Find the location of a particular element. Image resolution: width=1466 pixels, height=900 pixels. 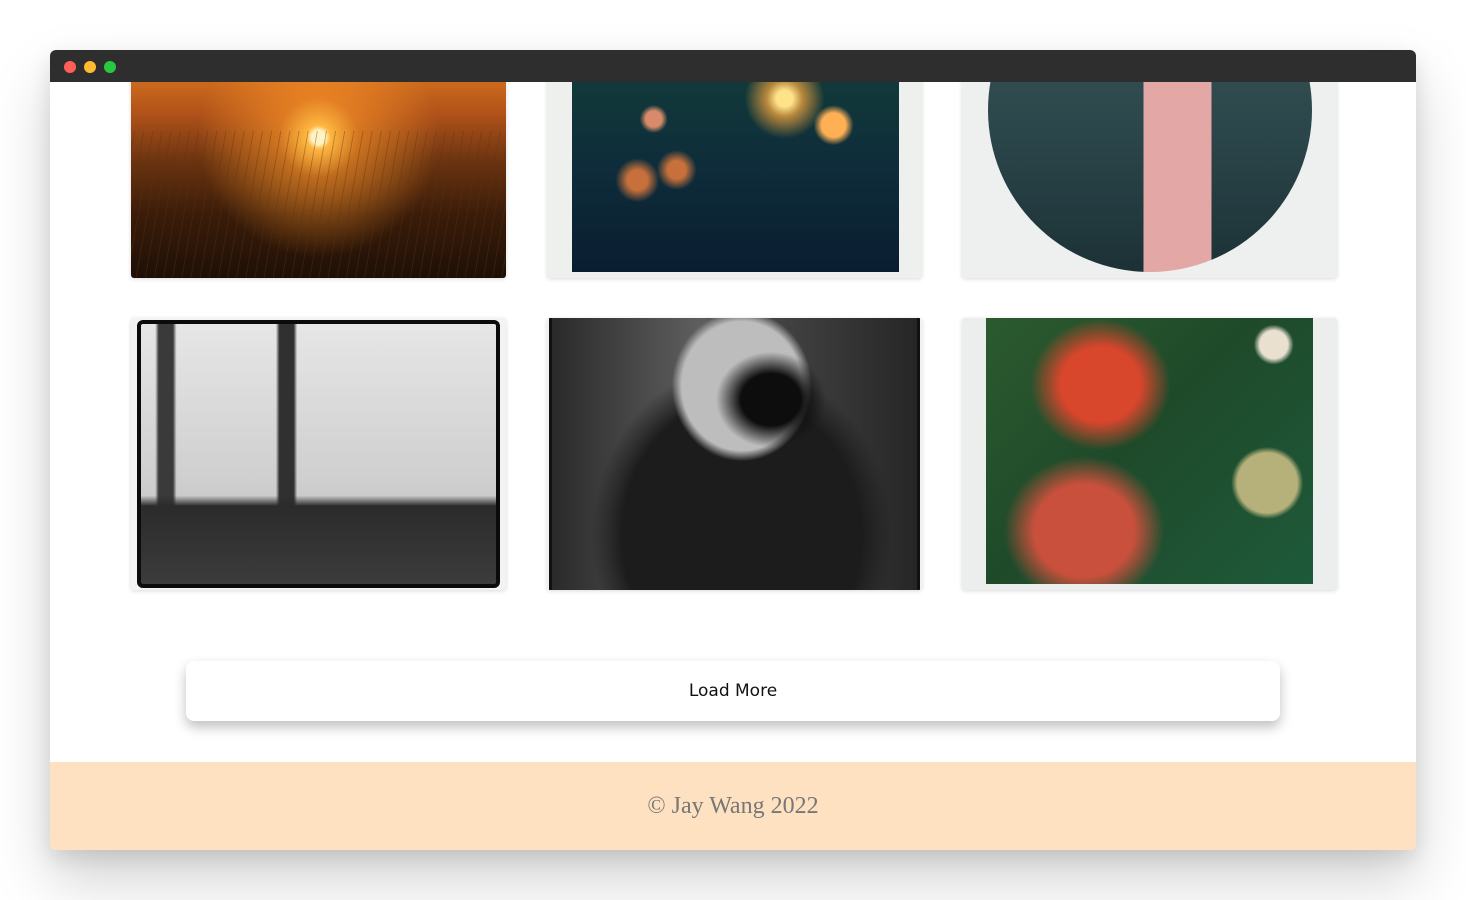

gallery-photo-sunset is located at coordinates (318, 180).